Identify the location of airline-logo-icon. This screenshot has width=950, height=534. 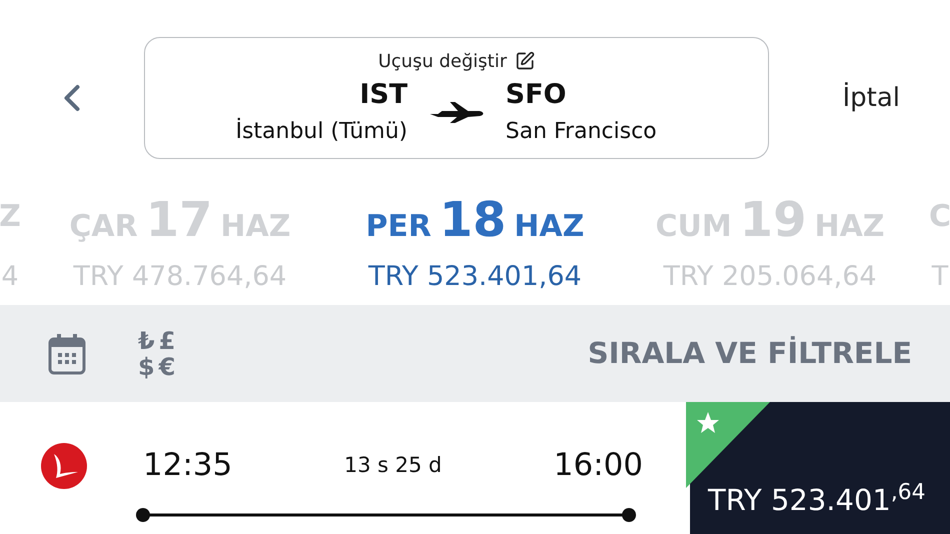
(64, 466).